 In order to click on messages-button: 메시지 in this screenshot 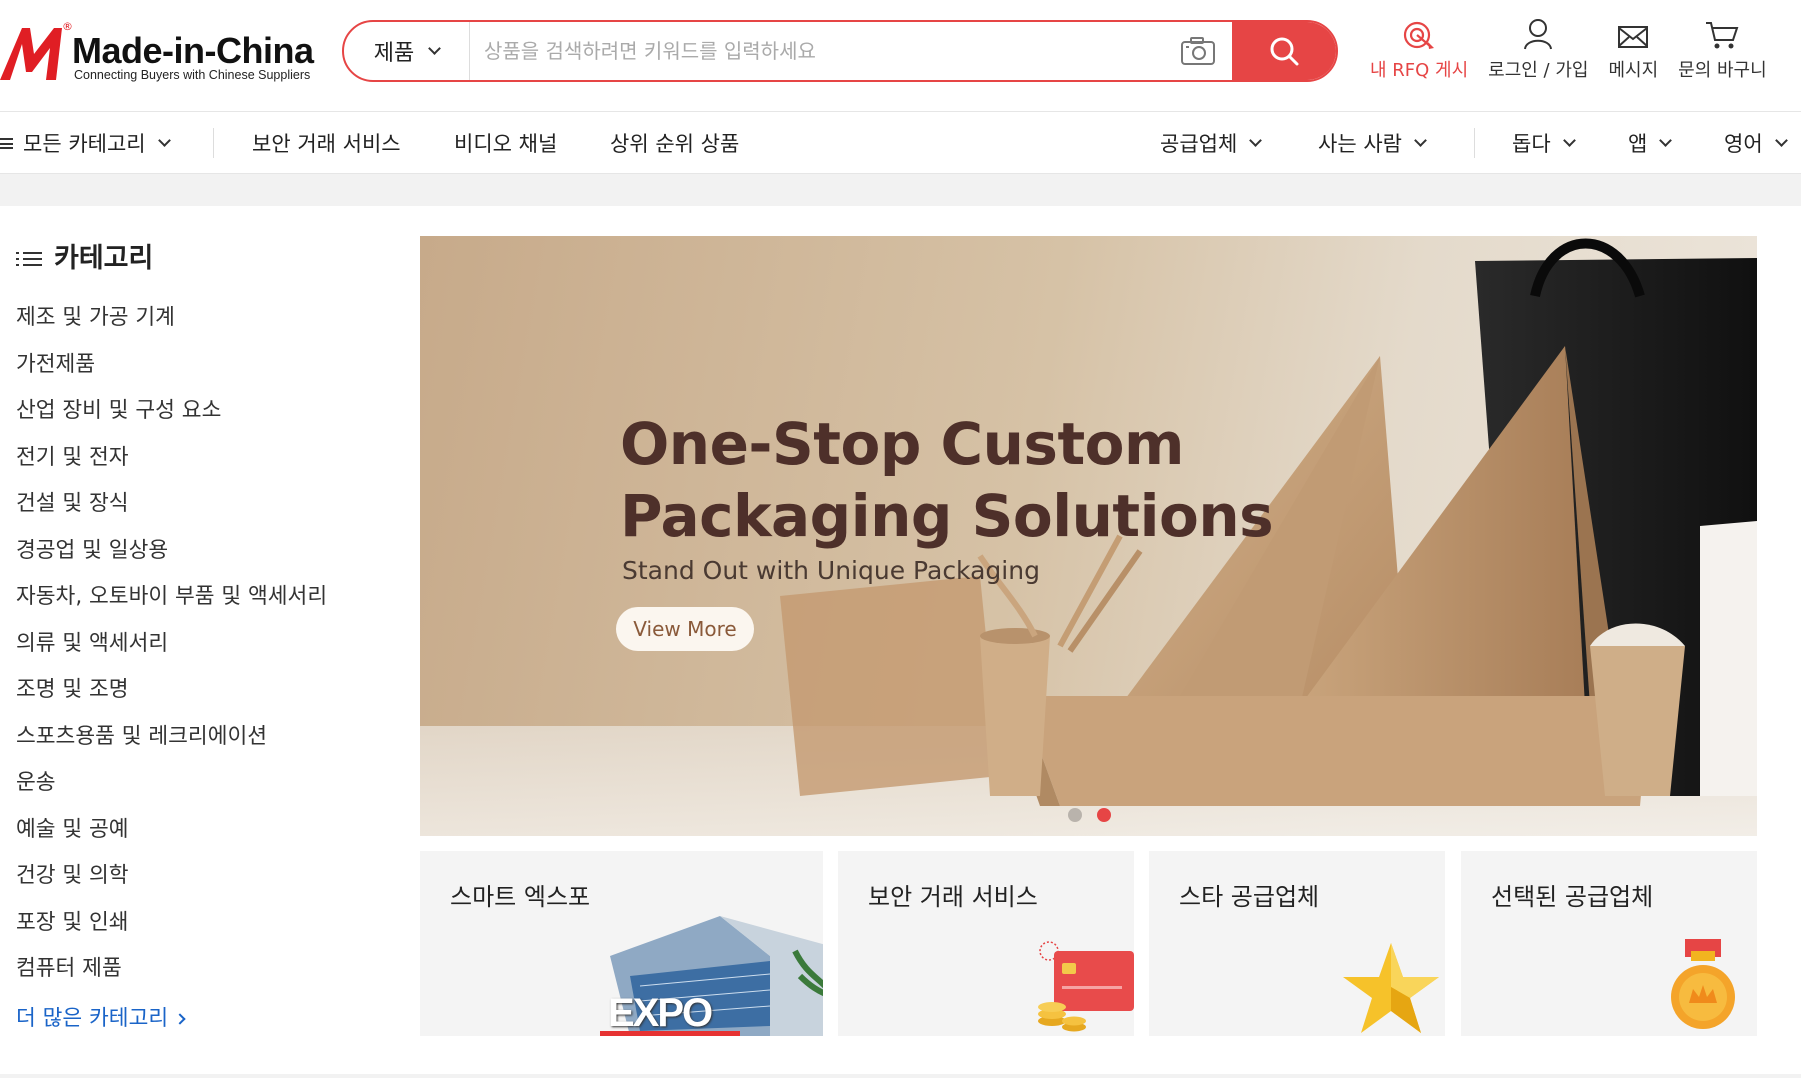, I will do `click(1633, 49)`.